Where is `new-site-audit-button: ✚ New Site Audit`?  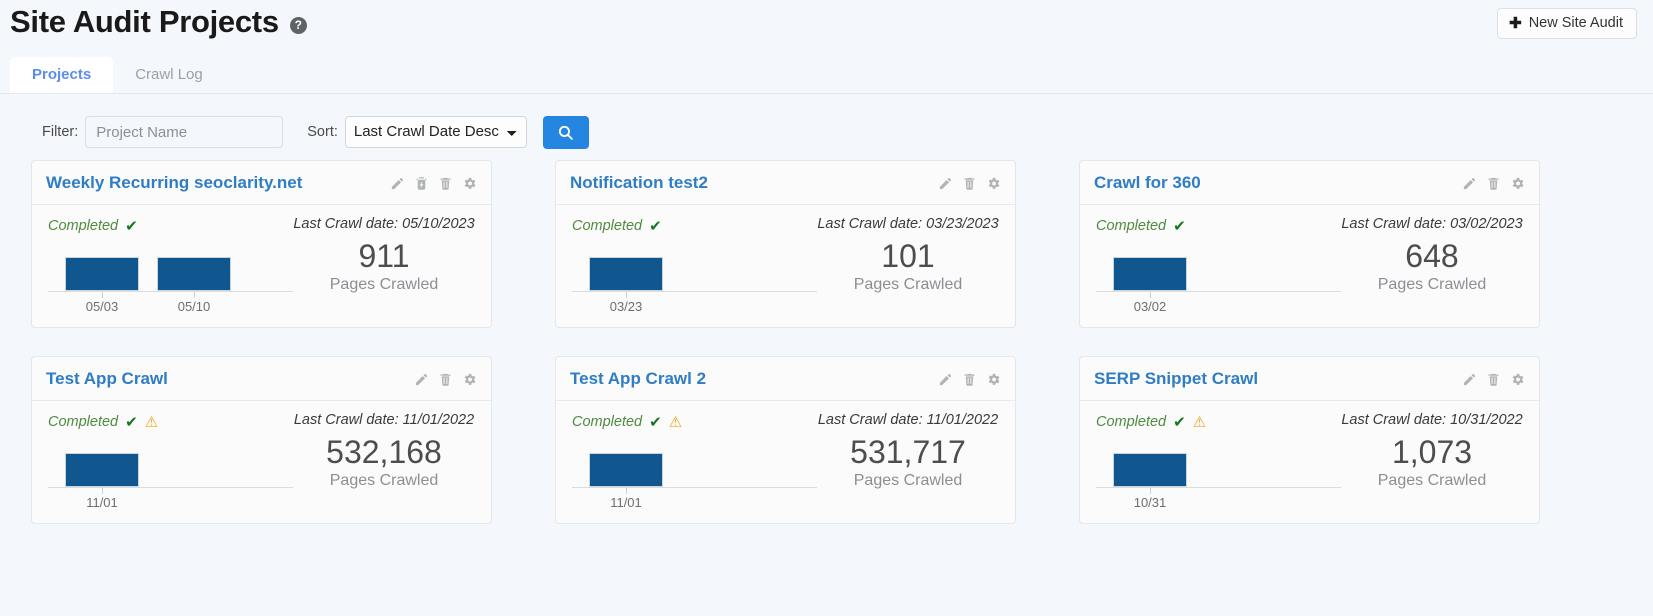
new-site-audit-button: ✚ New Site Audit is located at coordinates (1567, 23).